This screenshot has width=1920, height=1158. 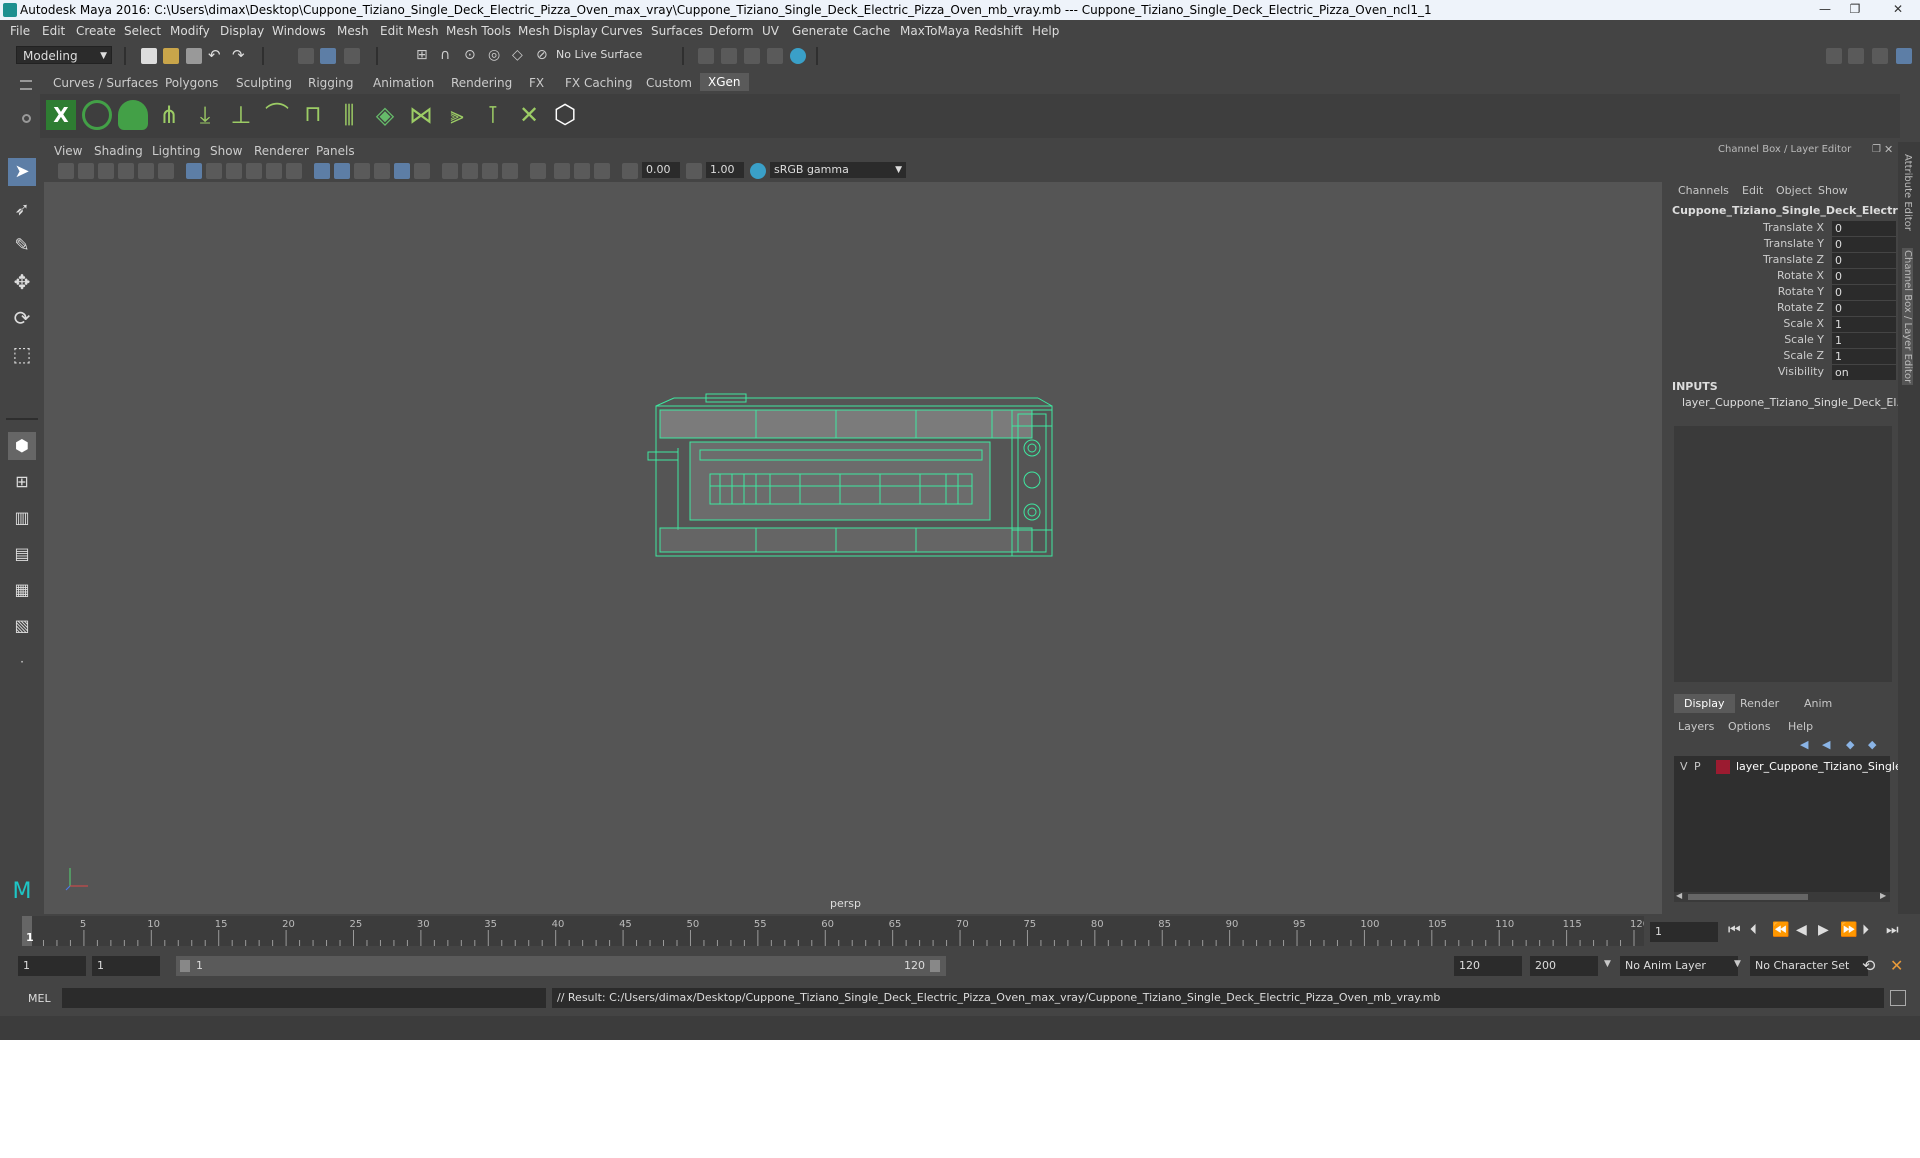 What do you see at coordinates (214, 171) in the screenshot?
I see `field-chart-icon` at bounding box center [214, 171].